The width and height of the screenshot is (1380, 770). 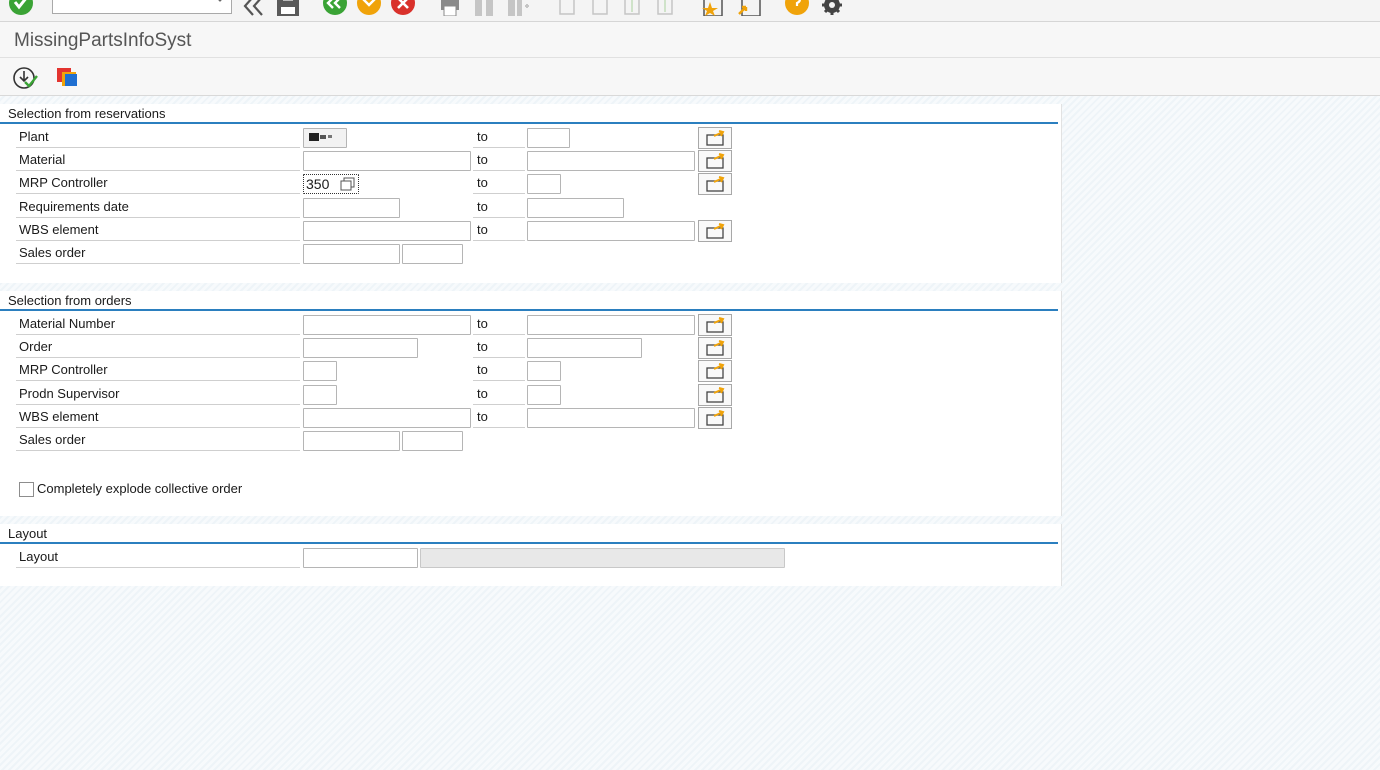 What do you see at coordinates (600, 8) in the screenshot?
I see `previous-page-icon` at bounding box center [600, 8].